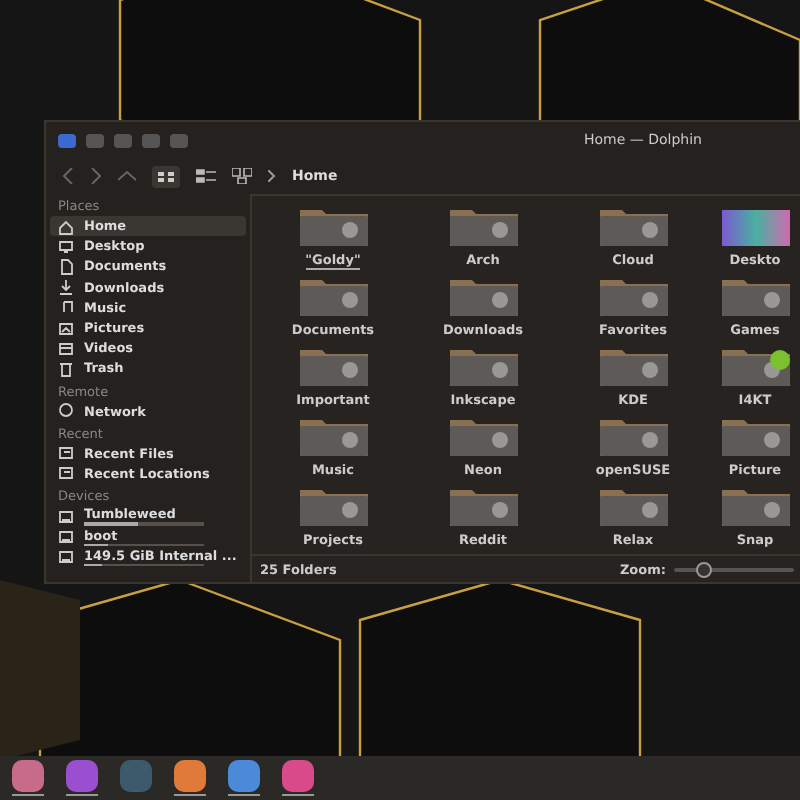 The width and height of the screenshot is (800, 800). Describe the element at coordinates (704, 569) in the screenshot. I see `slider-thumb` at that location.